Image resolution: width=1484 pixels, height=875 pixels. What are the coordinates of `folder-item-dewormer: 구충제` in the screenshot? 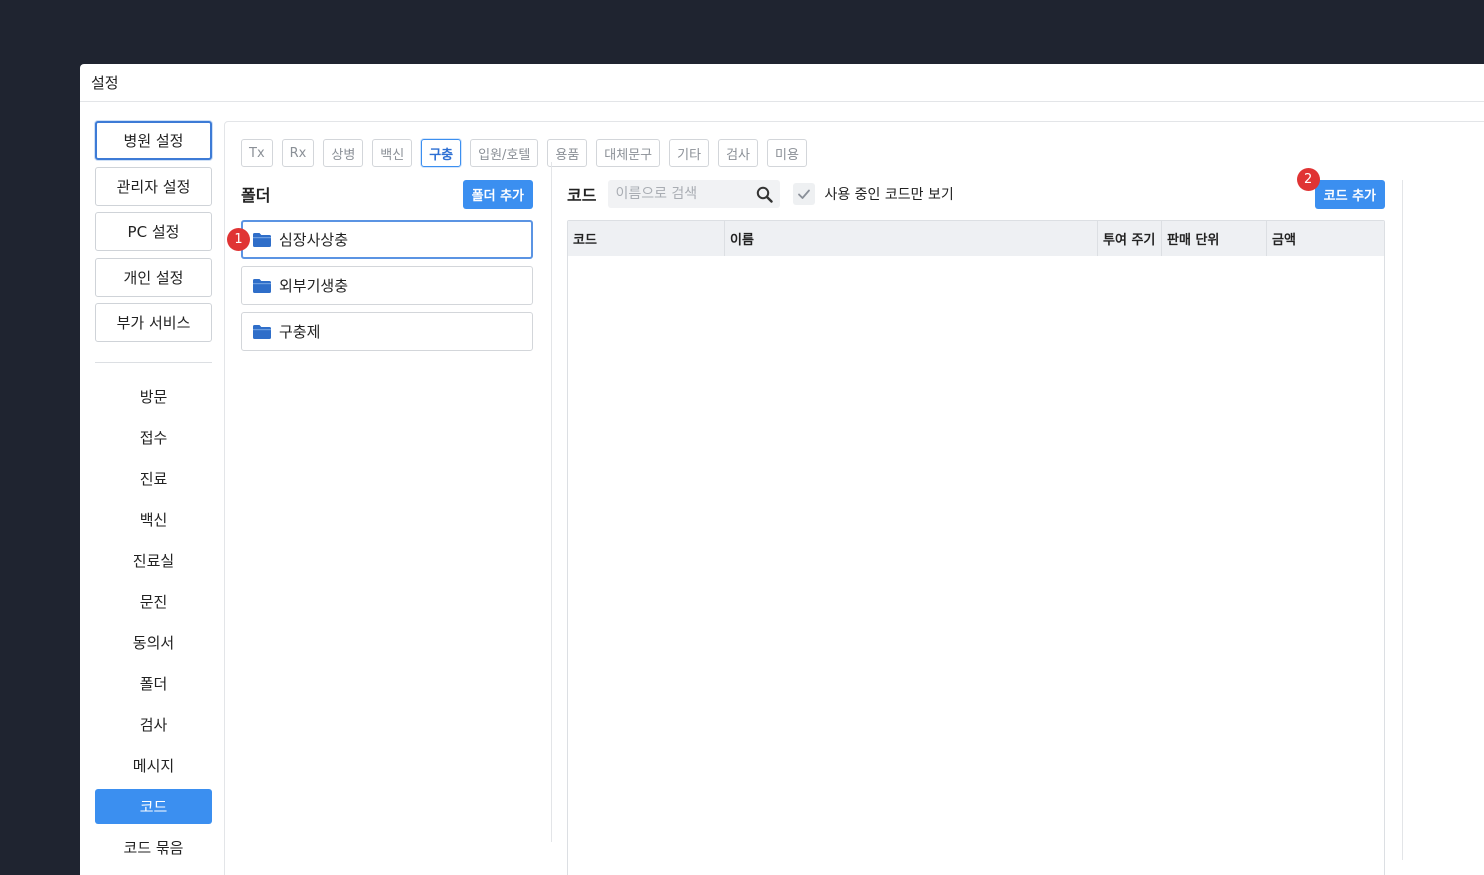 It's located at (387, 331).